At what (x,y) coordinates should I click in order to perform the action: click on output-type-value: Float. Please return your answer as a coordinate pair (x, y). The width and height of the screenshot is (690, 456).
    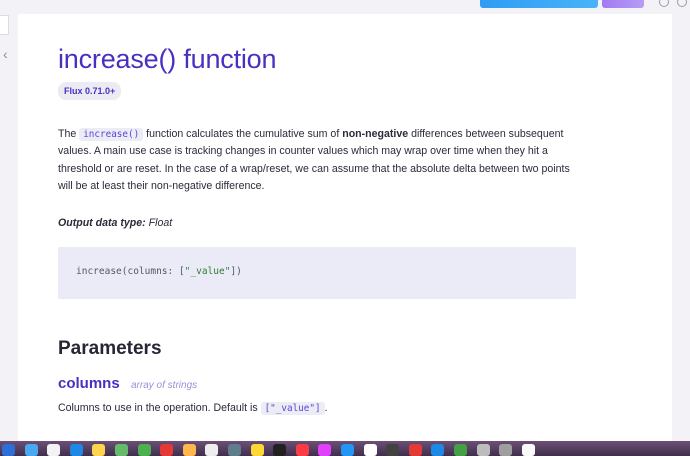
    Looking at the image, I should click on (160, 223).